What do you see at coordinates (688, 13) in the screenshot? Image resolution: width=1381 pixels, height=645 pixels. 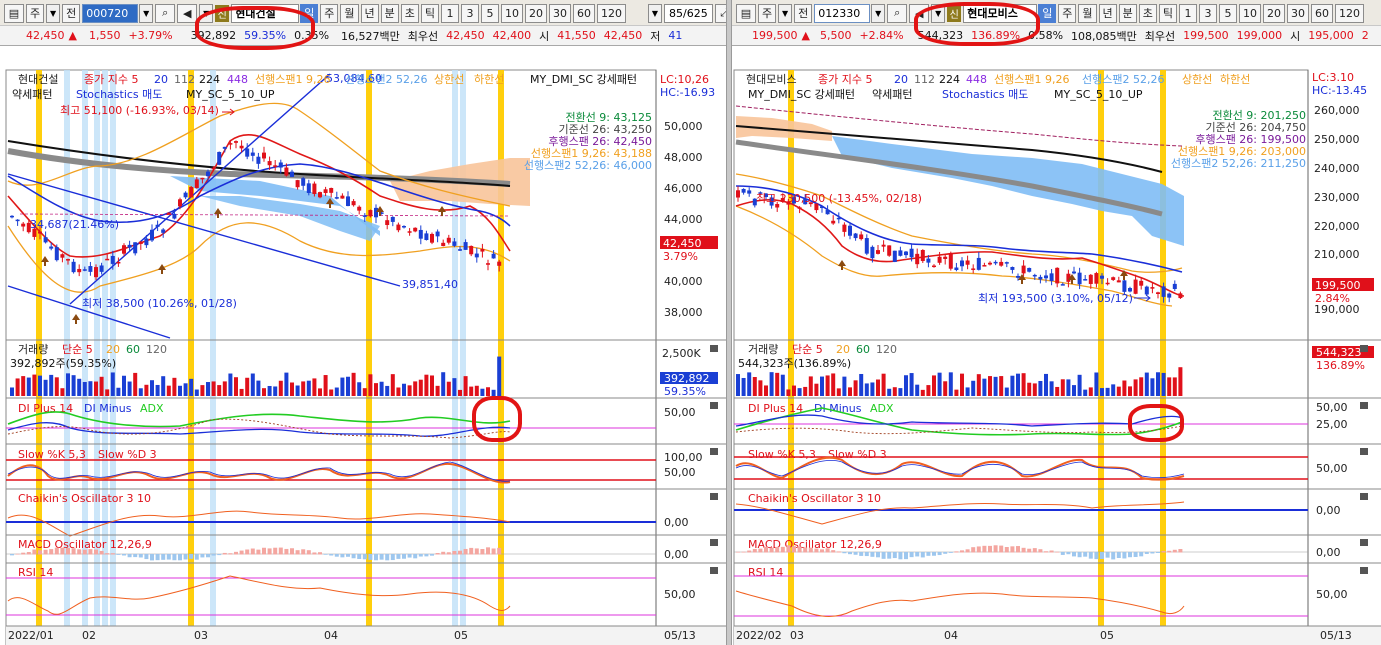 I see `page-count-field: 85 /625` at bounding box center [688, 13].